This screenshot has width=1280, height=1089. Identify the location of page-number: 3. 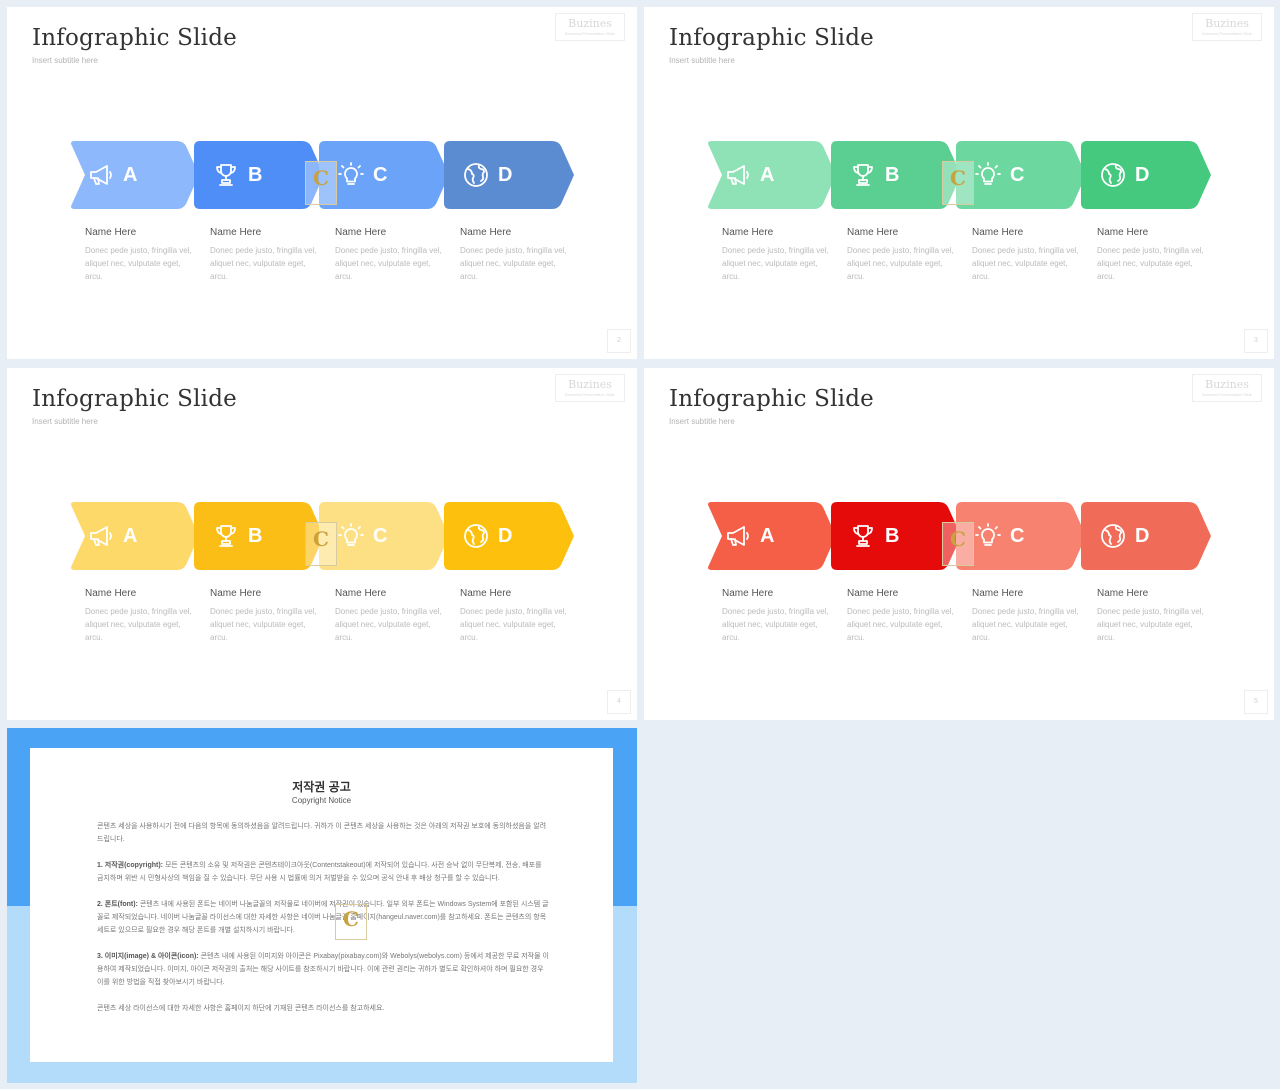
(1256, 341).